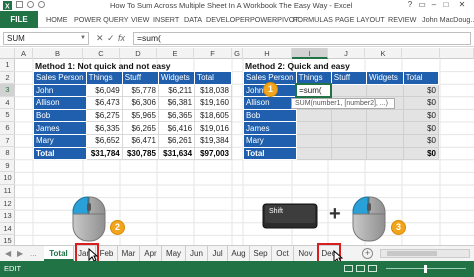 This screenshot has width=474, height=277. I want to click on row-header: 10, so click(7, 178).